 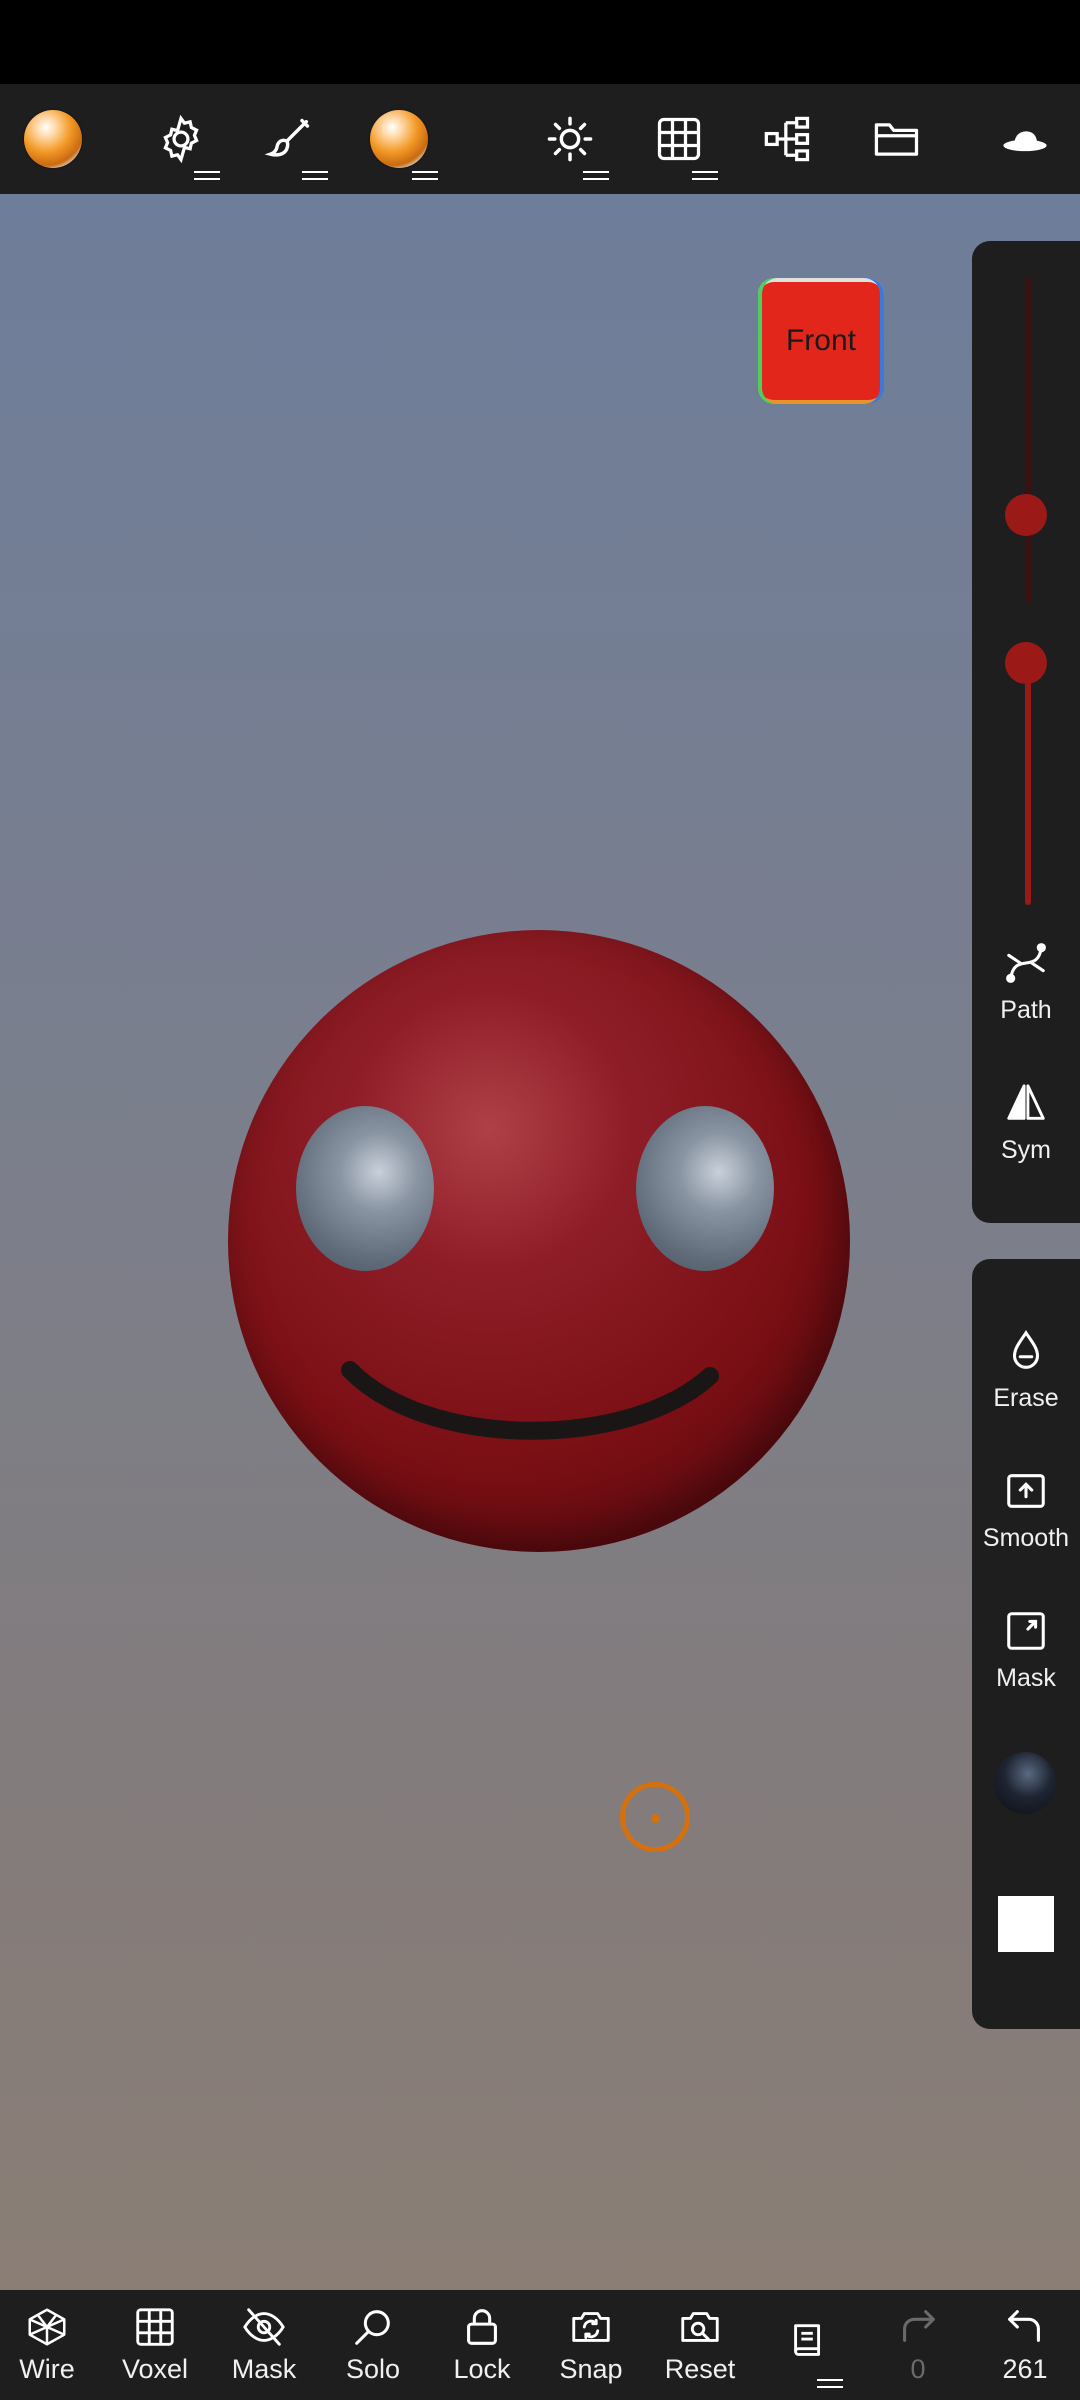 What do you see at coordinates (372, 2327) in the screenshot?
I see `search-icon` at bounding box center [372, 2327].